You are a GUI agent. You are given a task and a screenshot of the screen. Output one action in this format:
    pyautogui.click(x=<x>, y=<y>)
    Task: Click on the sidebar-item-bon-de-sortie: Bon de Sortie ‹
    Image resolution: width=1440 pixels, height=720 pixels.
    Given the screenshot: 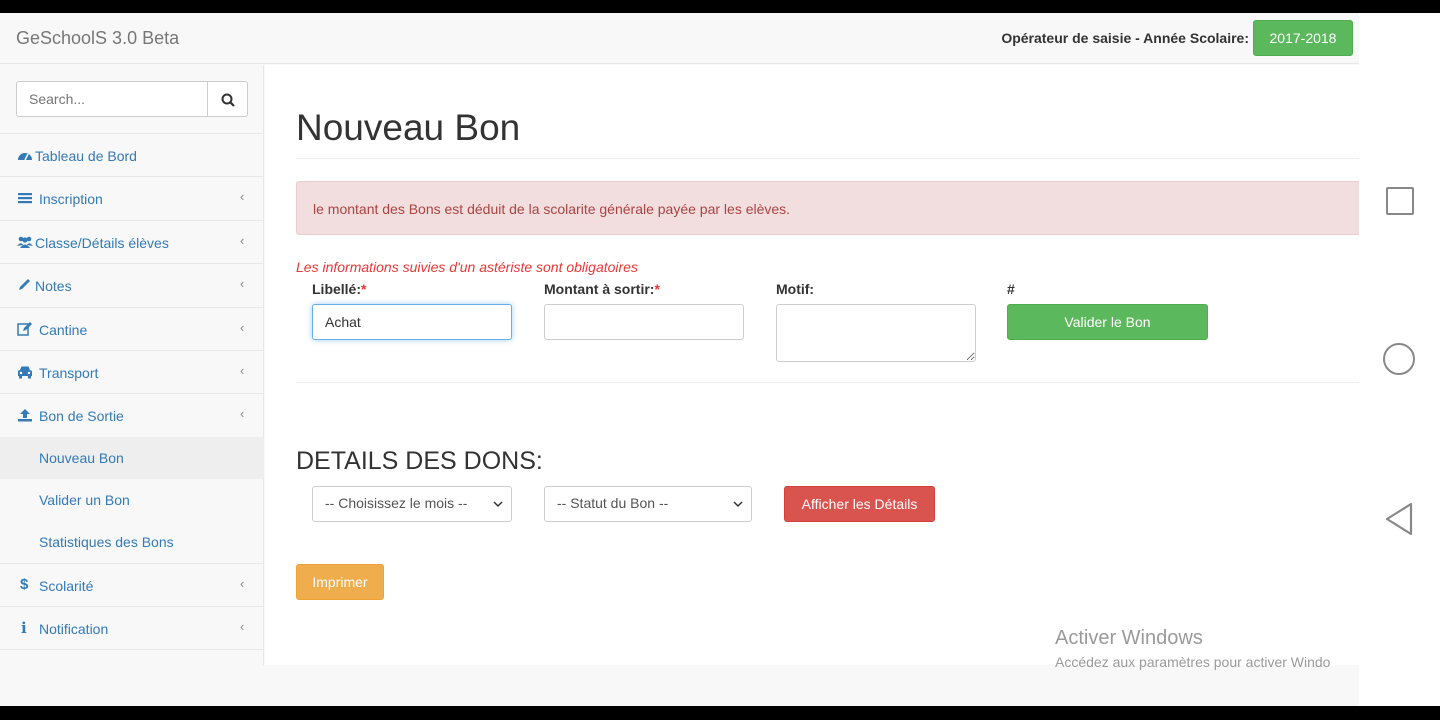 What is the action you would take?
    pyautogui.click(x=132, y=414)
    